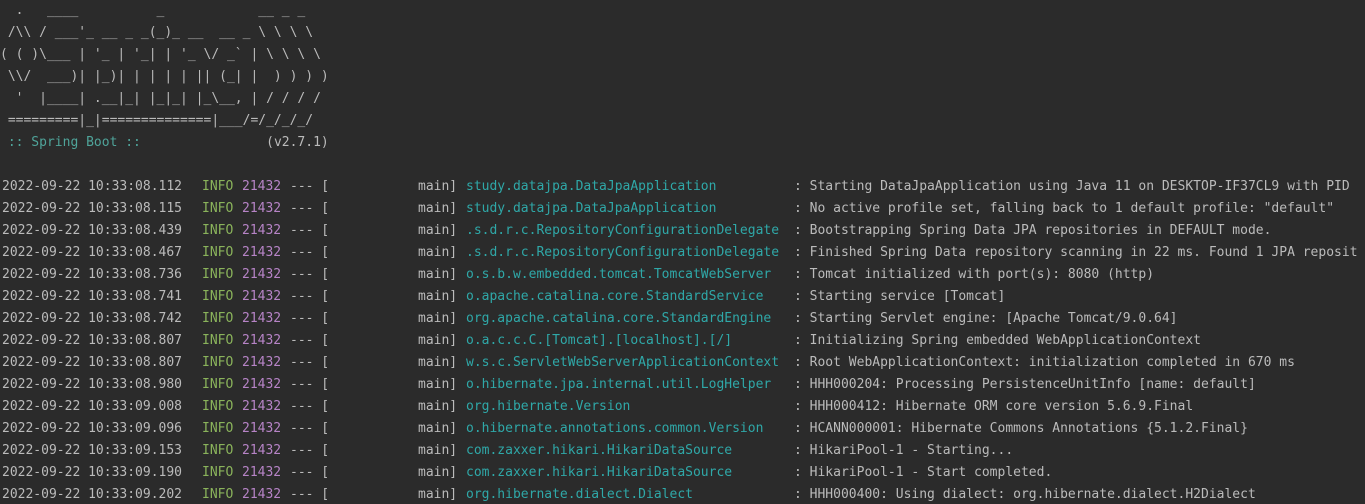  Describe the element at coordinates (92, 274) in the screenshot. I see `log-timestamp: 2022-09-22 10:33:08.736` at that location.